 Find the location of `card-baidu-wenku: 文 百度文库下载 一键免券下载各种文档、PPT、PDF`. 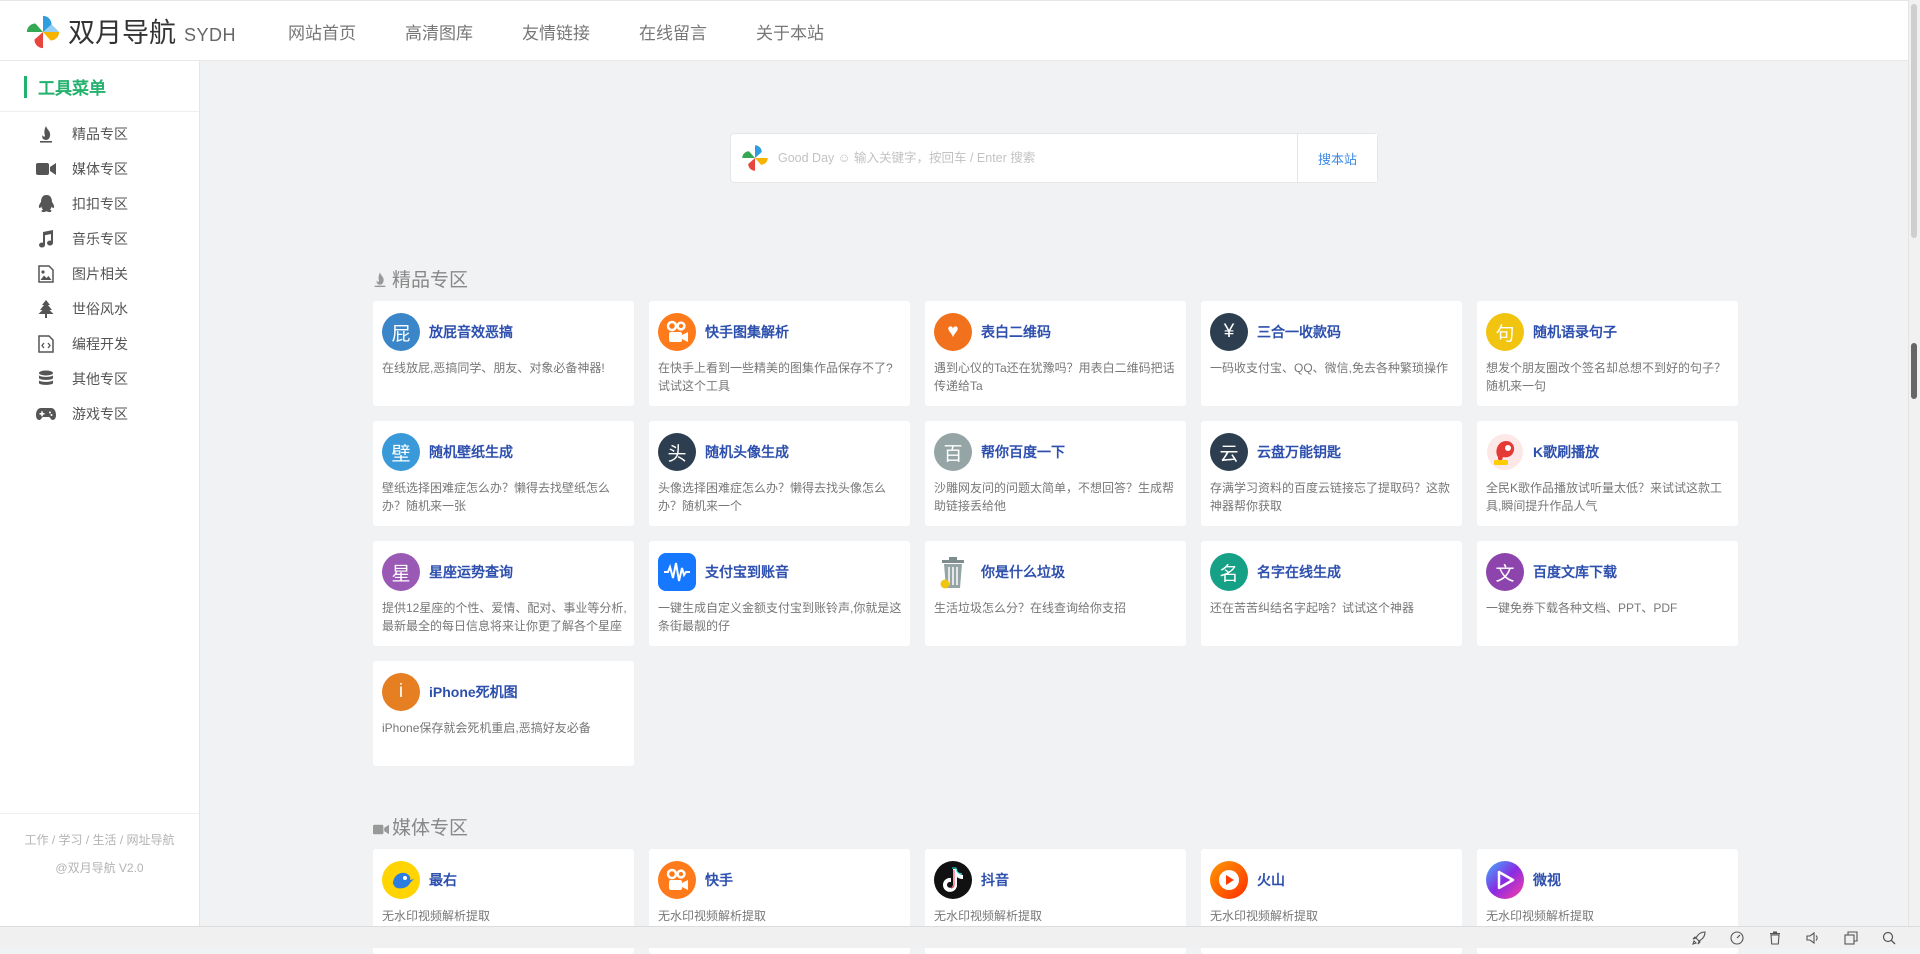

card-baidu-wenku: 文 百度文库下载 一键免券下载各种文档、PPT、PDF is located at coordinates (1607, 593).